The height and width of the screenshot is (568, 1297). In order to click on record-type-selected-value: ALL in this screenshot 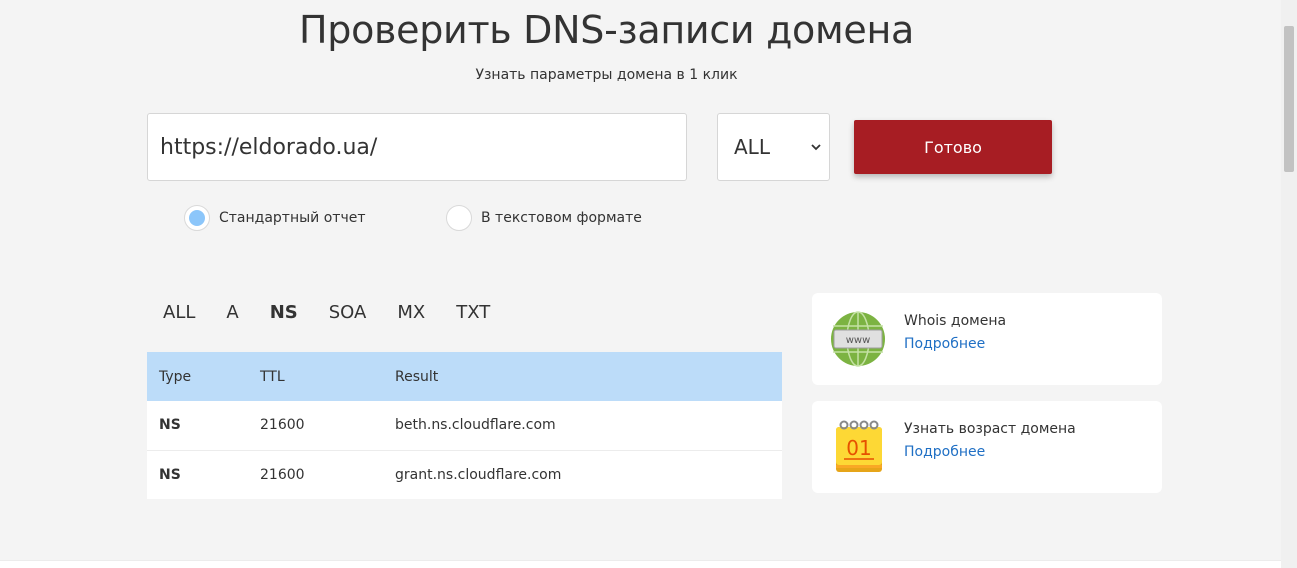, I will do `click(752, 147)`.